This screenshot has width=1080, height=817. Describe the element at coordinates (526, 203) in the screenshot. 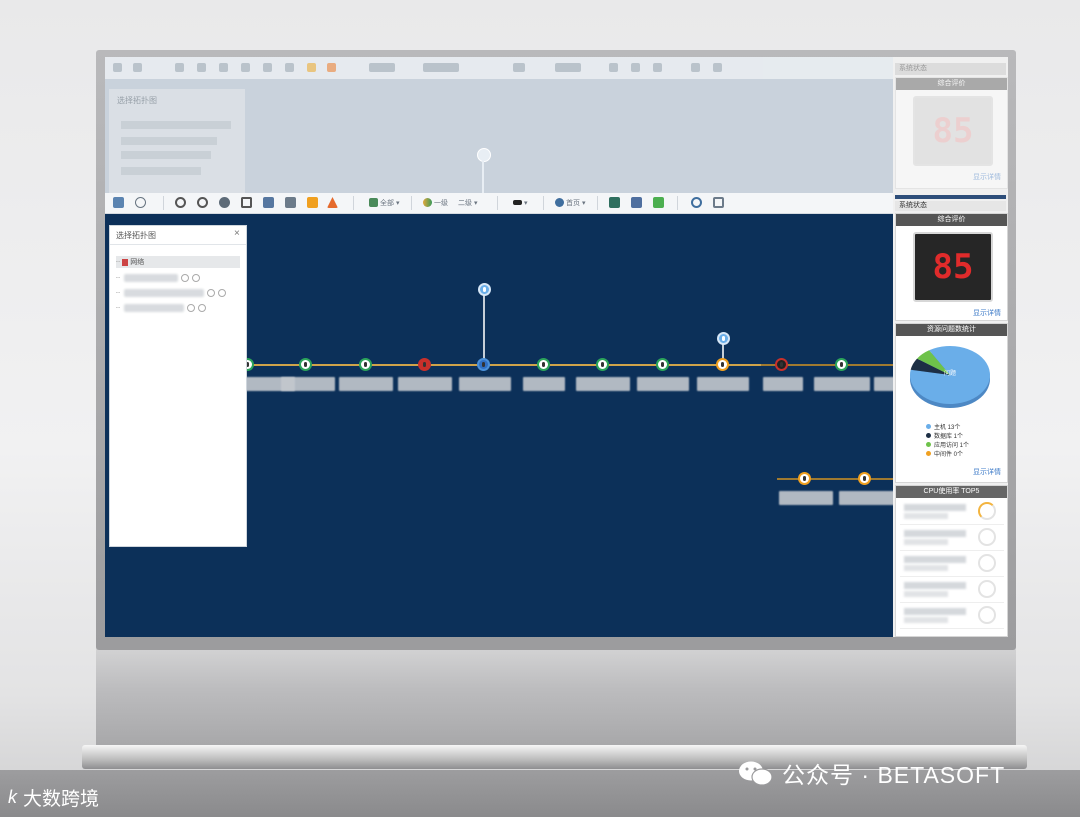

I see `chevron-down-icon: ▾` at that location.